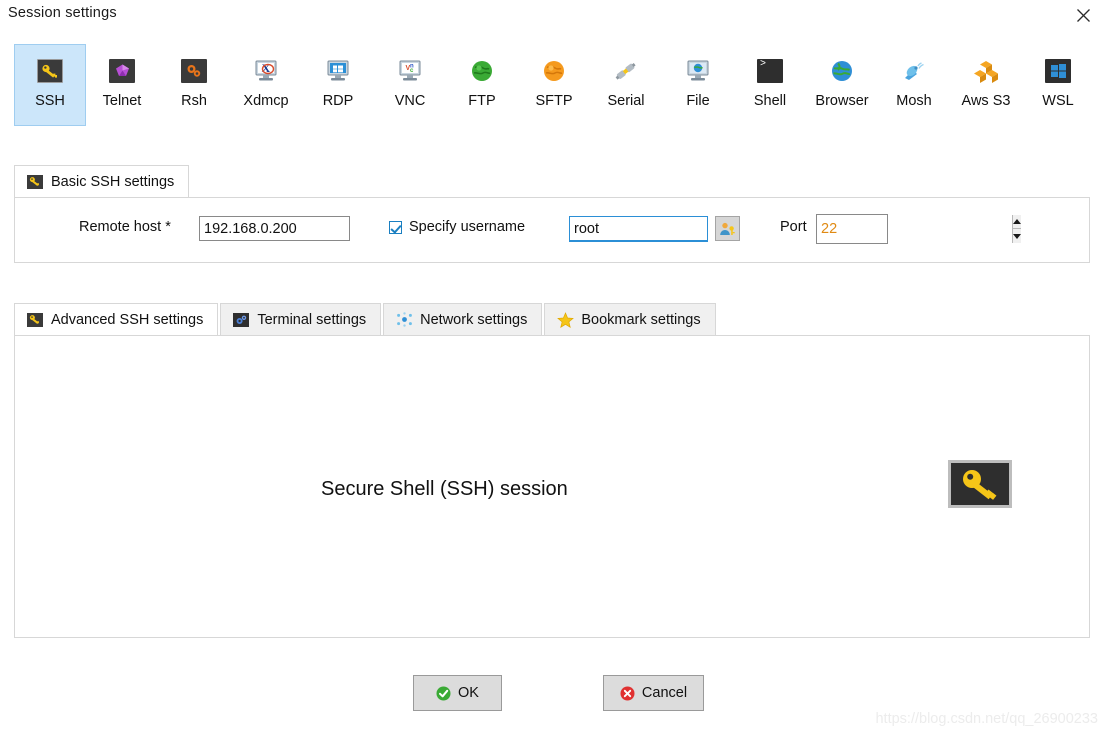 The height and width of the screenshot is (738, 1104). Describe the element at coordinates (641, 319) in the screenshot. I see `tab-label: Bookmark settings` at that location.